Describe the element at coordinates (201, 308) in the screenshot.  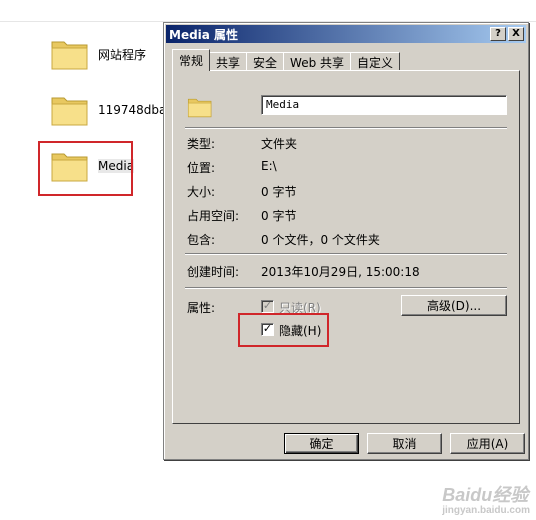
I see `attributes-label: 属性:` at that location.